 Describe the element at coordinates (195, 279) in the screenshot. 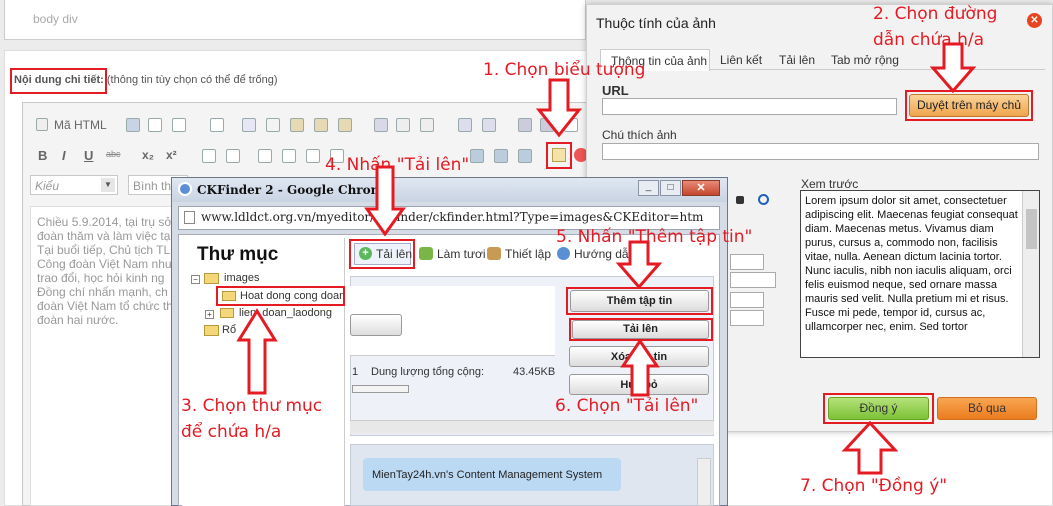

I see `tree-toggle-icon: −` at that location.